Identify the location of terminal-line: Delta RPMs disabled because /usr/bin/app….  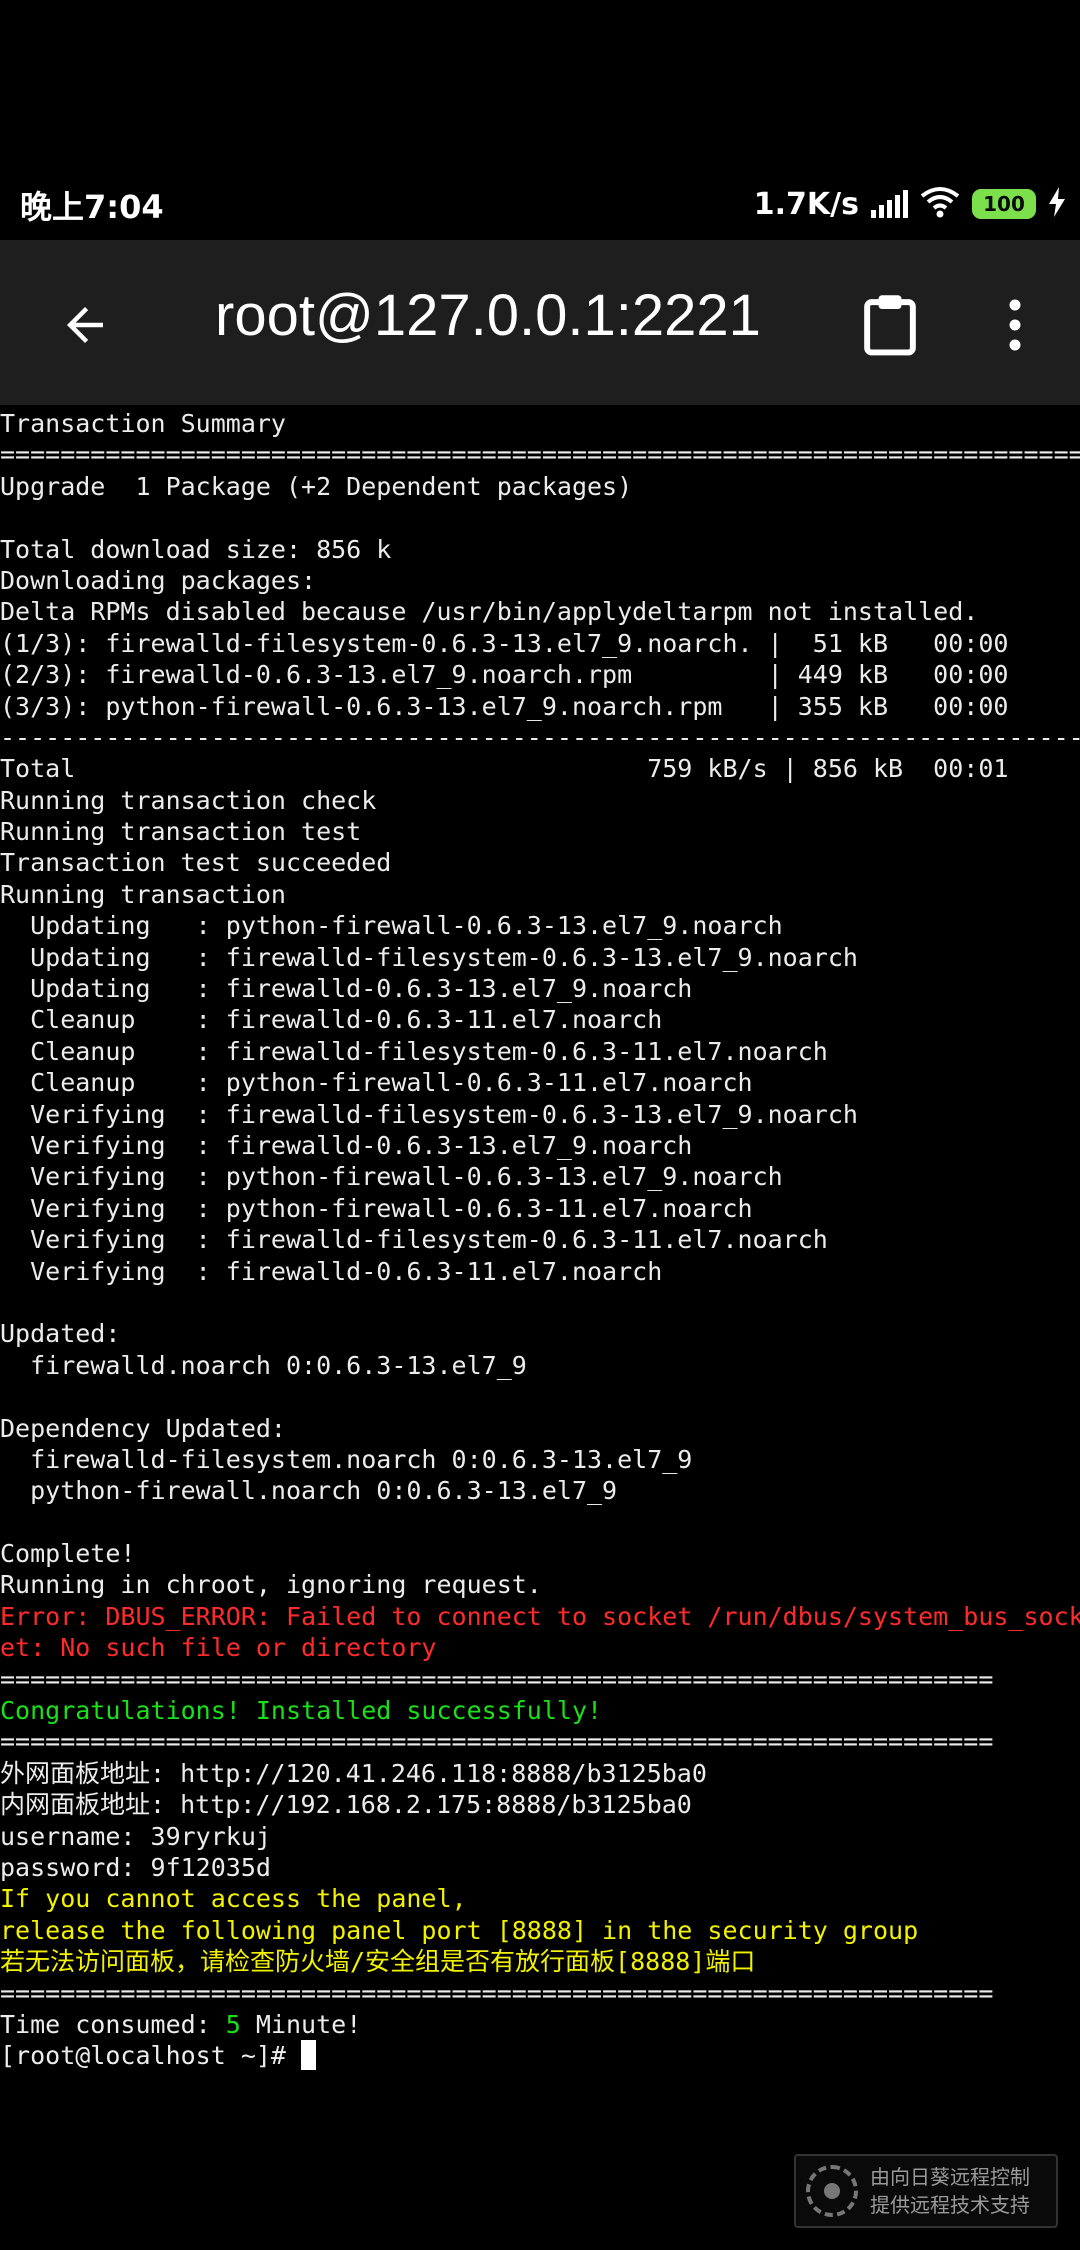
(540, 611).